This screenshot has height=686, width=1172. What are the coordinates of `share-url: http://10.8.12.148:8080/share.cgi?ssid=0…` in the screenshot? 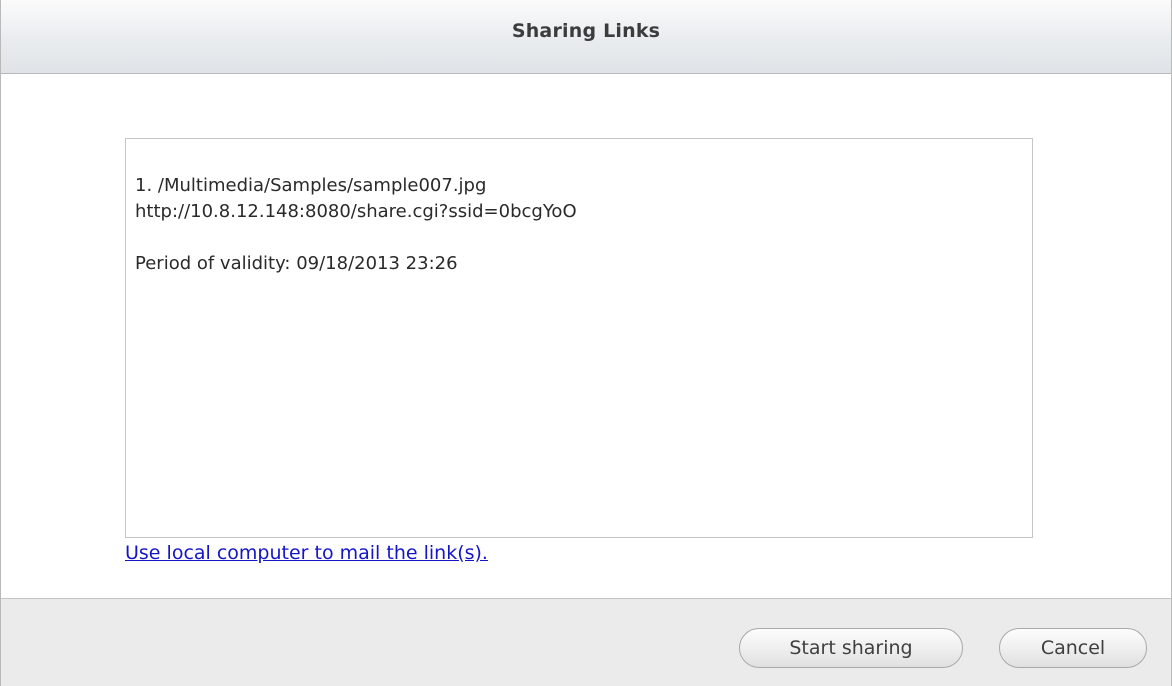 It's located at (356, 211).